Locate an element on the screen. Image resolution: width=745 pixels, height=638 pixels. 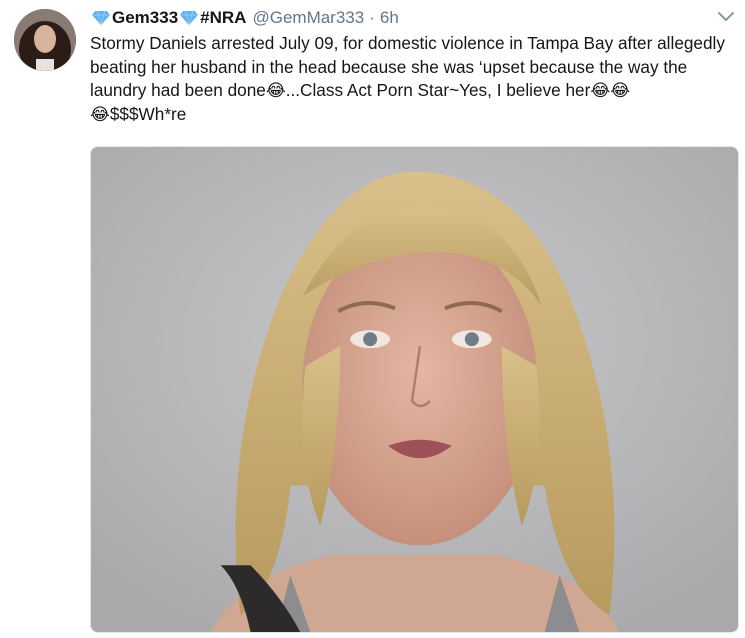
face-with-tears-of-joy-icon: 😂😂 is located at coordinates (610, 90).